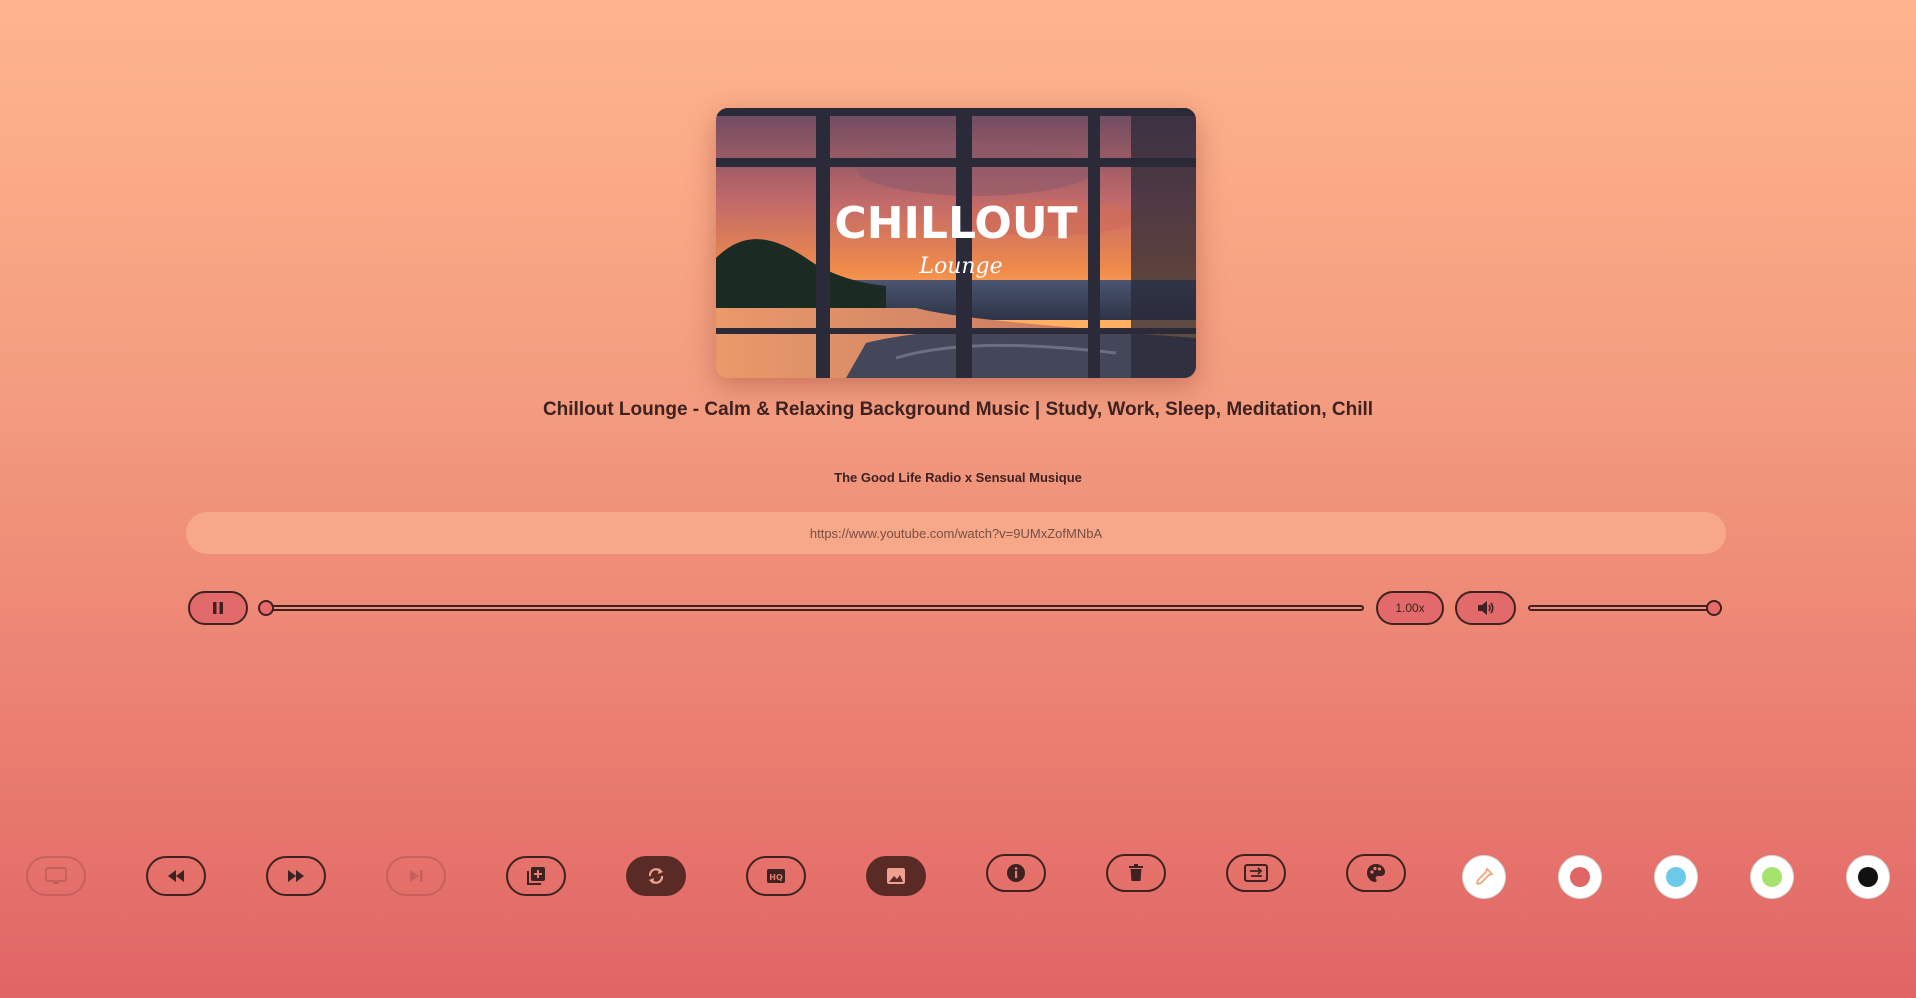 The image size is (1916, 998). I want to click on image-button, so click(896, 876).